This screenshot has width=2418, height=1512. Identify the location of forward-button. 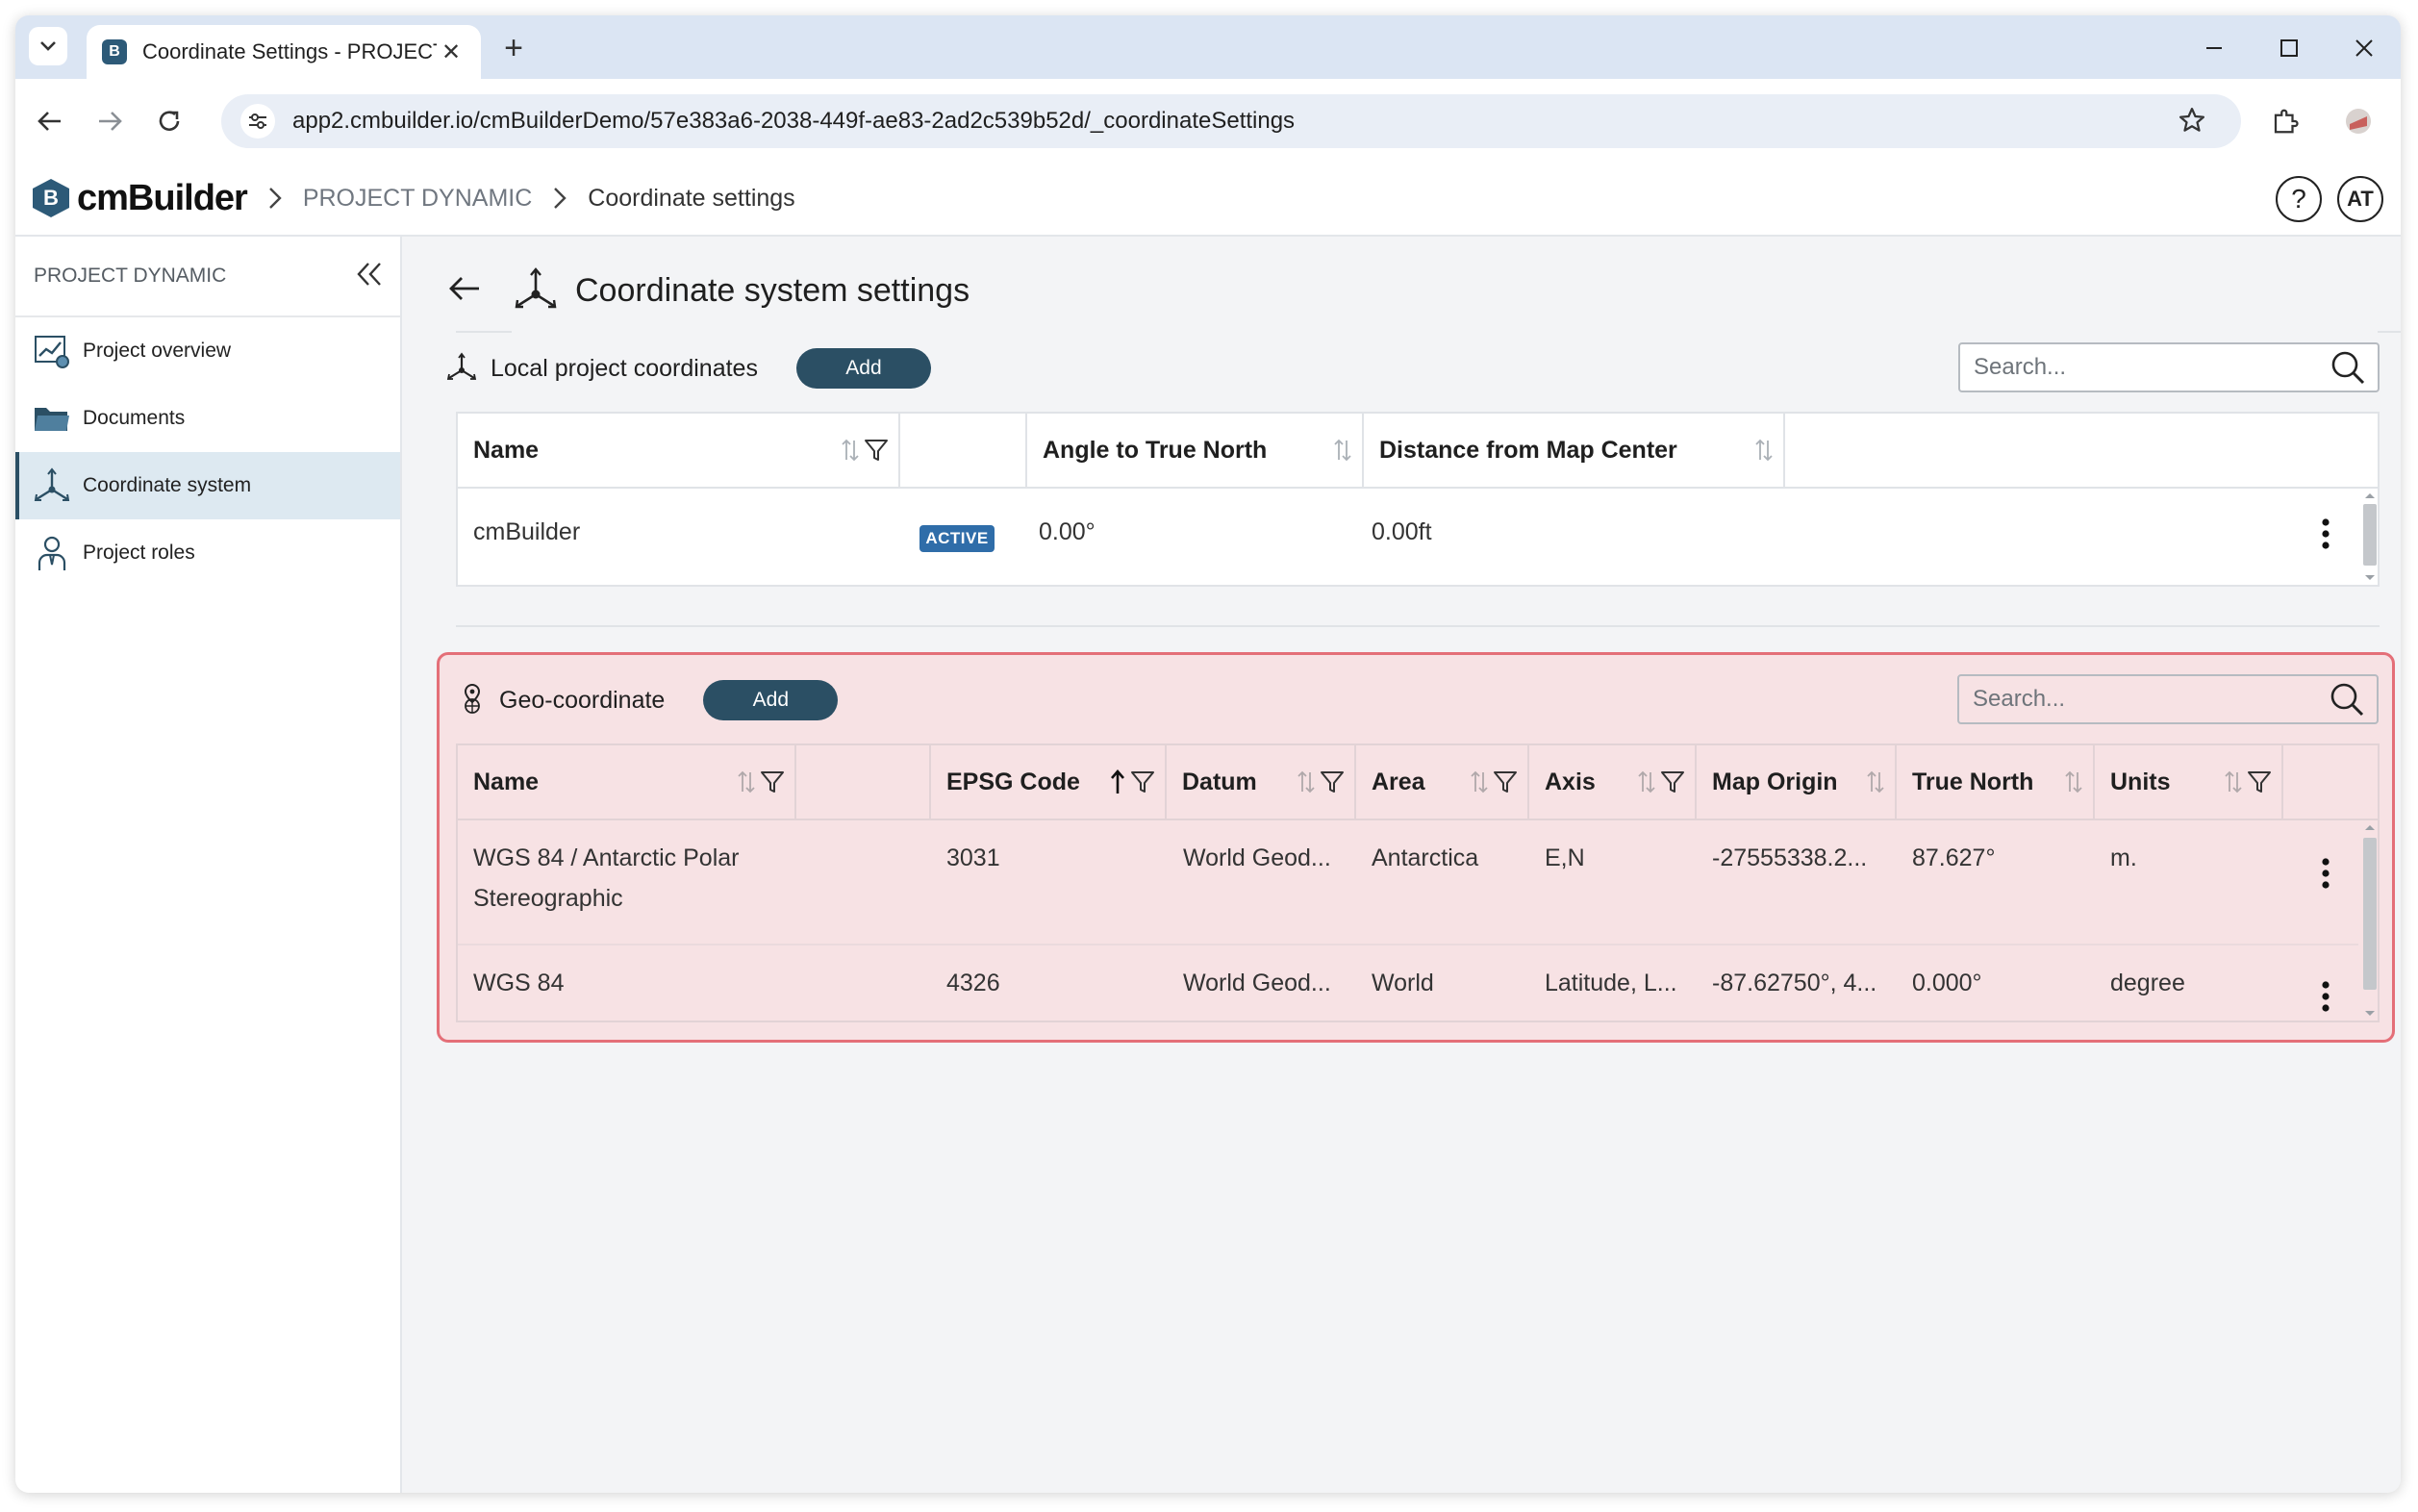
(109, 121).